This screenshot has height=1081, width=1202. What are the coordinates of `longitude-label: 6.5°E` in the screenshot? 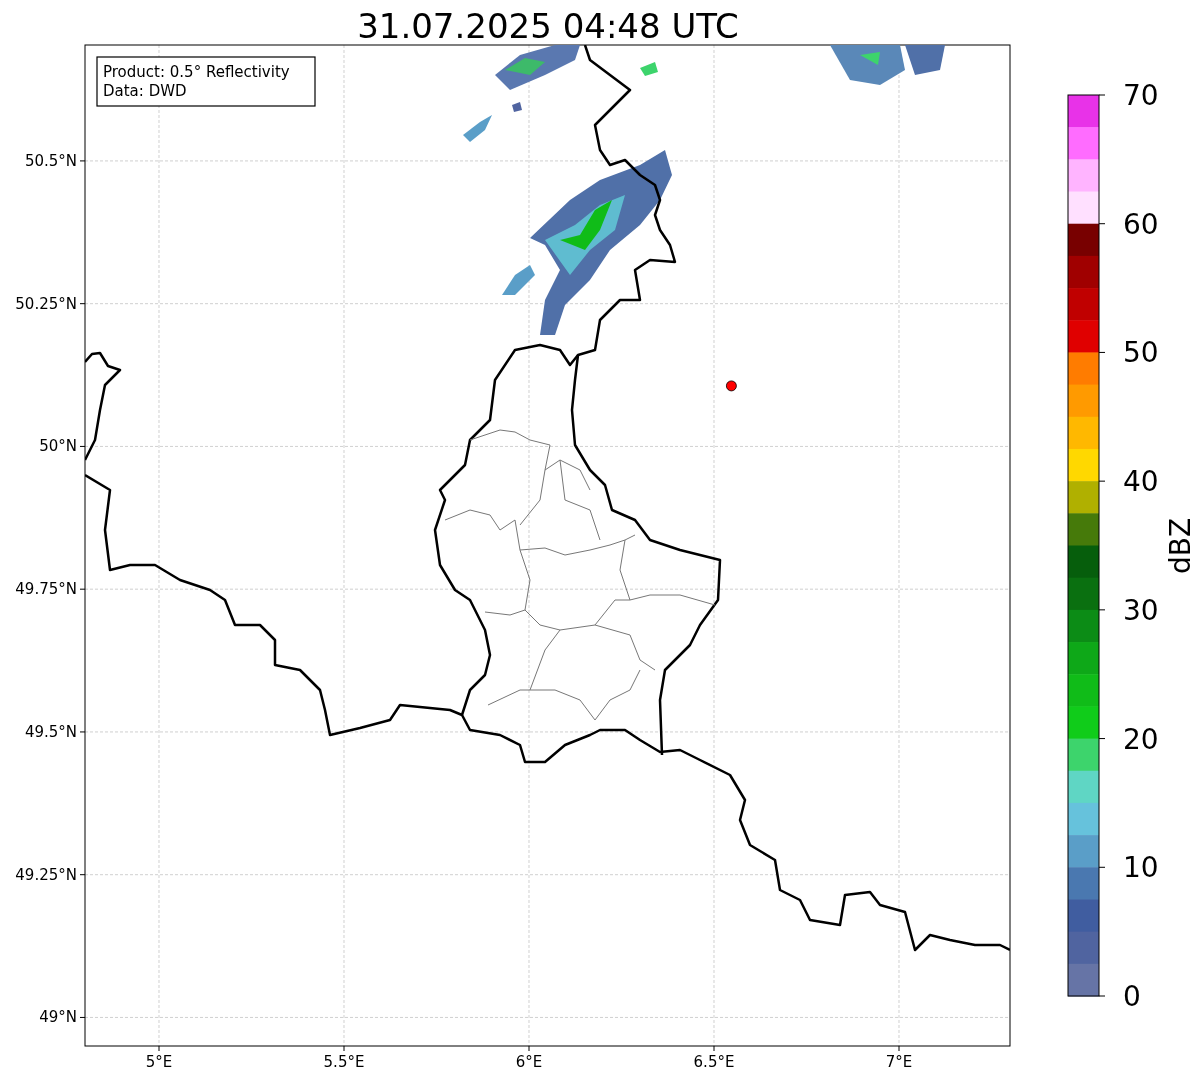 It's located at (714, 1062).